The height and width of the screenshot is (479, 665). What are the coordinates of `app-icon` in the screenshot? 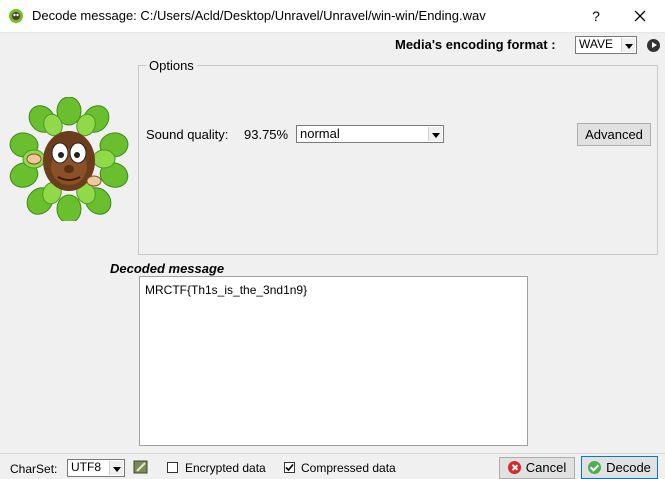 It's located at (16, 16).